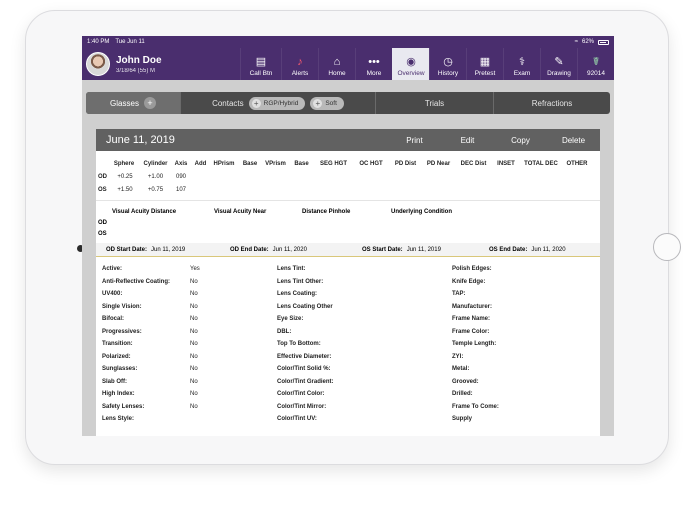  Describe the element at coordinates (300, 281) in the screenshot. I see `detail-label: Lens Tint Other:` at that location.